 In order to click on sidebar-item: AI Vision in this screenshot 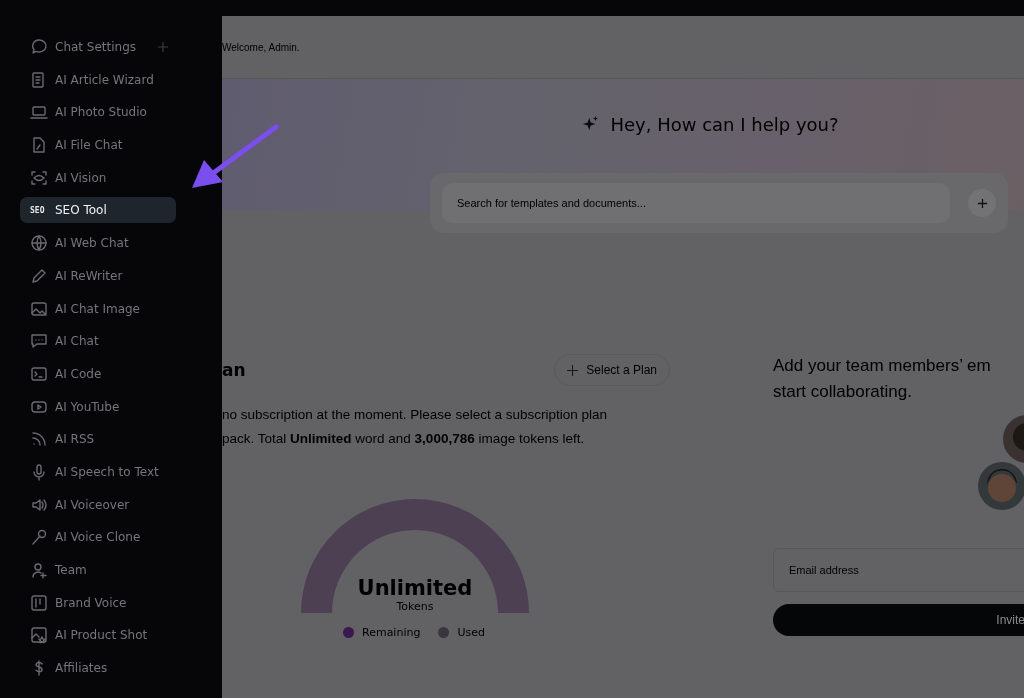, I will do `click(98, 177)`.